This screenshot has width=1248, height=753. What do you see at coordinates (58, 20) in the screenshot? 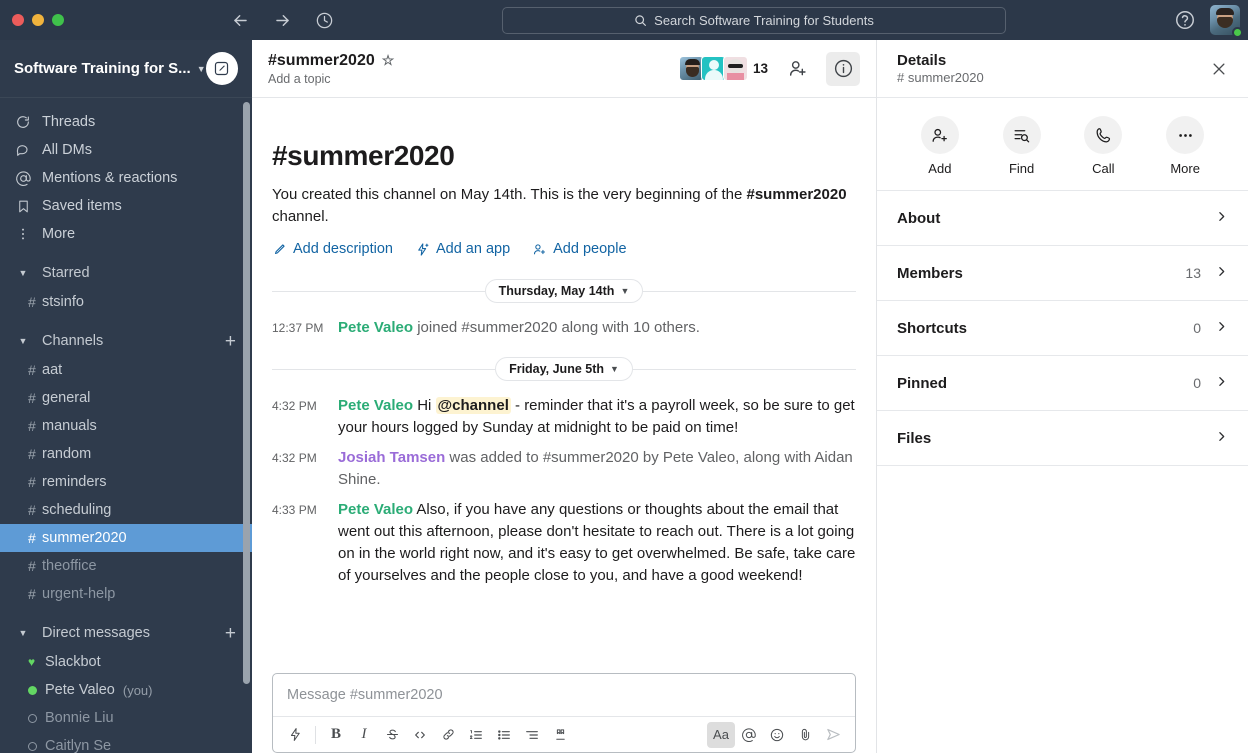
I see `maximize-window-button` at bounding box center [58, 20].